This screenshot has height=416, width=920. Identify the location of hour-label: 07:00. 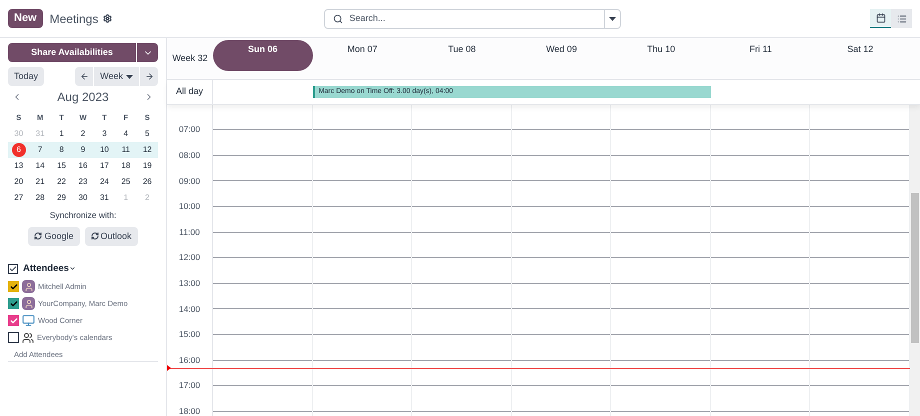
(189, 129).